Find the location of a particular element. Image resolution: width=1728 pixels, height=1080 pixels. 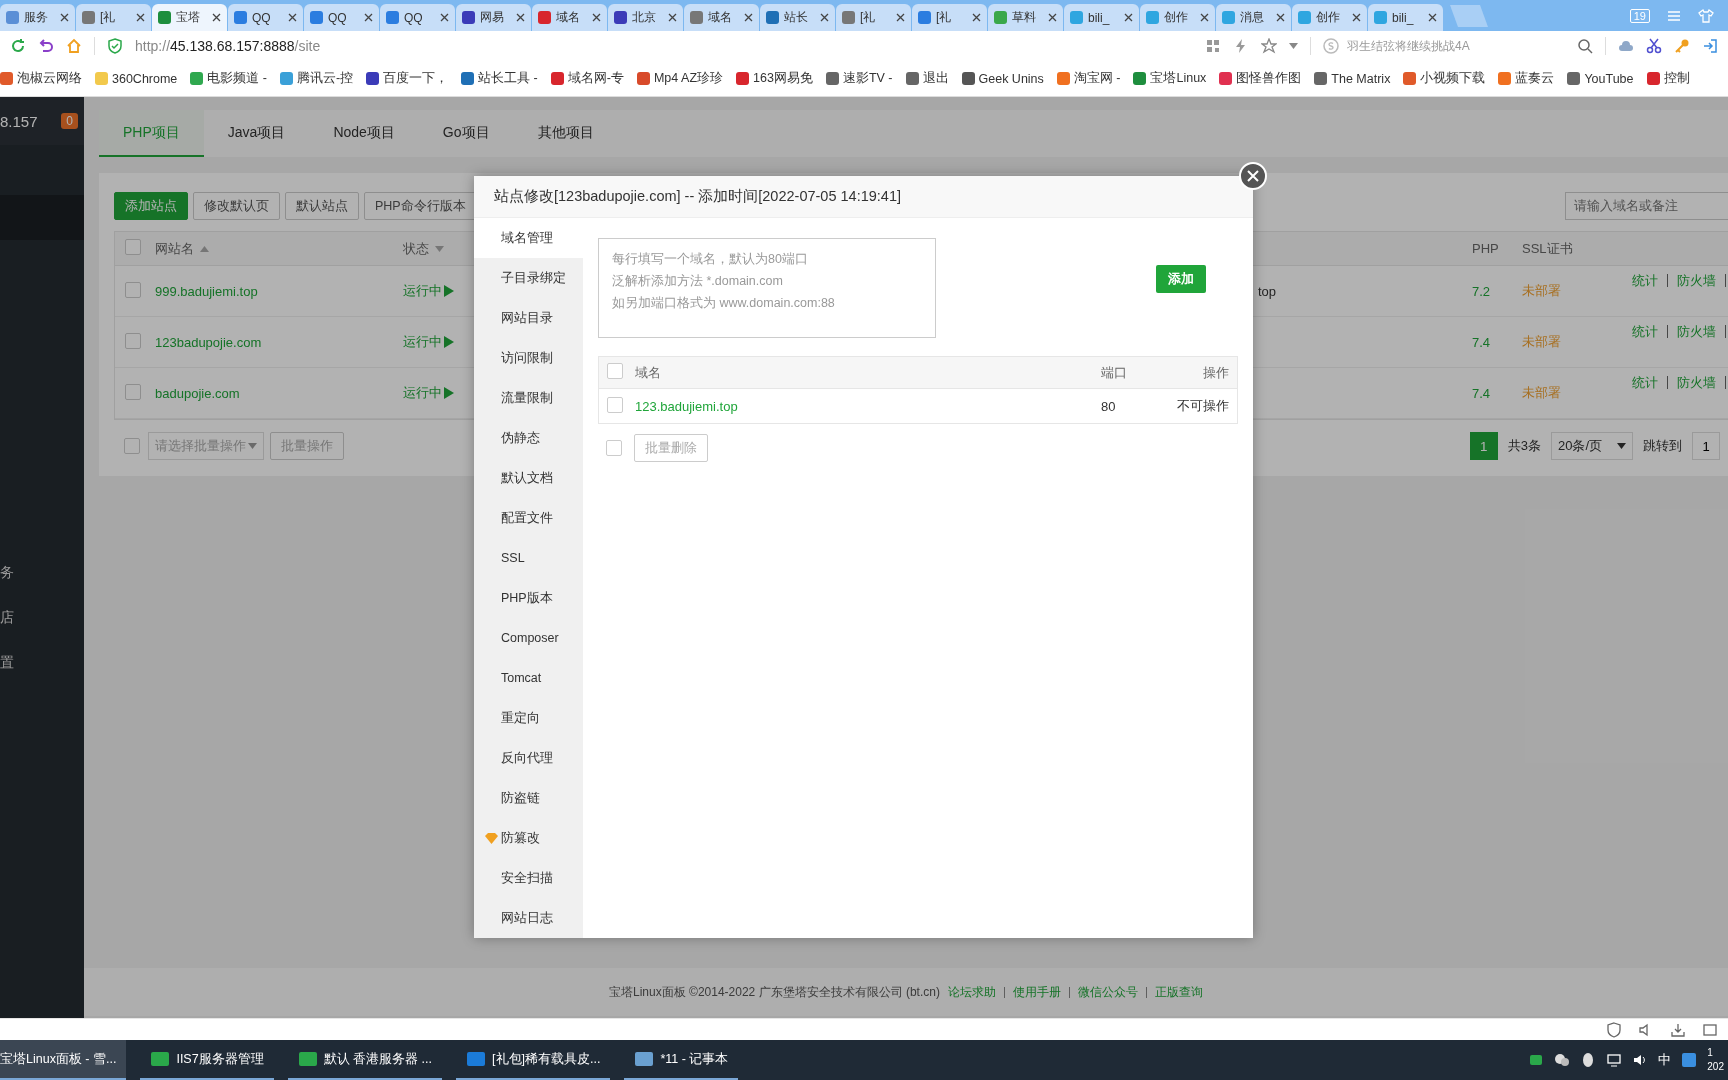

table-cell-text: 80 is located at coordinates (1109, 406).